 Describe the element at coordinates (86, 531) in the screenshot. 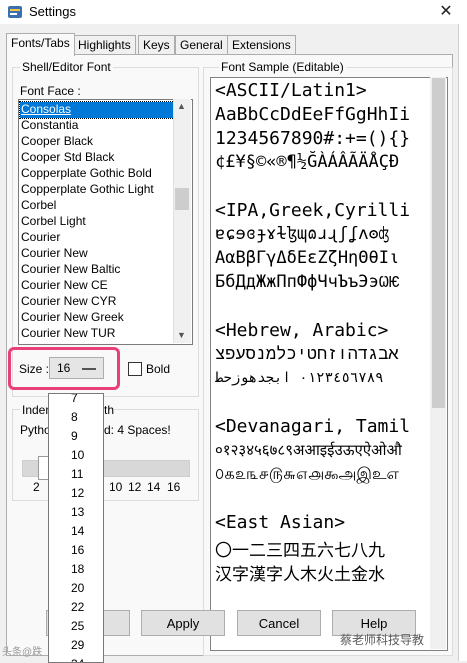

I see `size-option: 14` at that location.